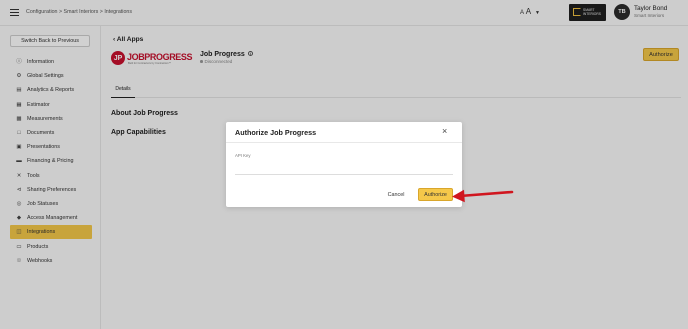 The height and width of the screenshot is (329, 688). I want to click on modal-divider, so click(344, 142).